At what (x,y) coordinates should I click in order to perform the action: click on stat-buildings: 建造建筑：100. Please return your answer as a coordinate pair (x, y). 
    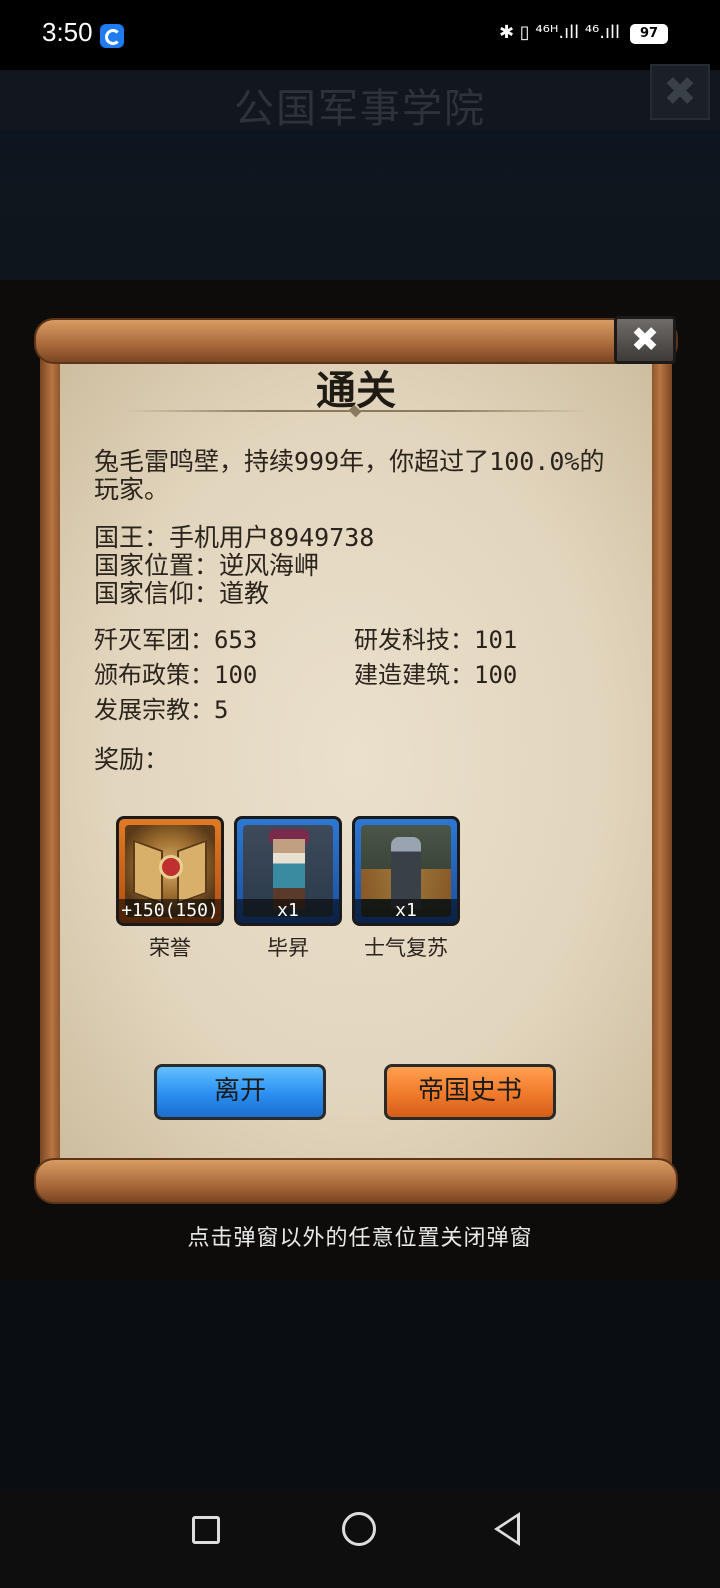
    Looking at the image, I should click on (436, 675).